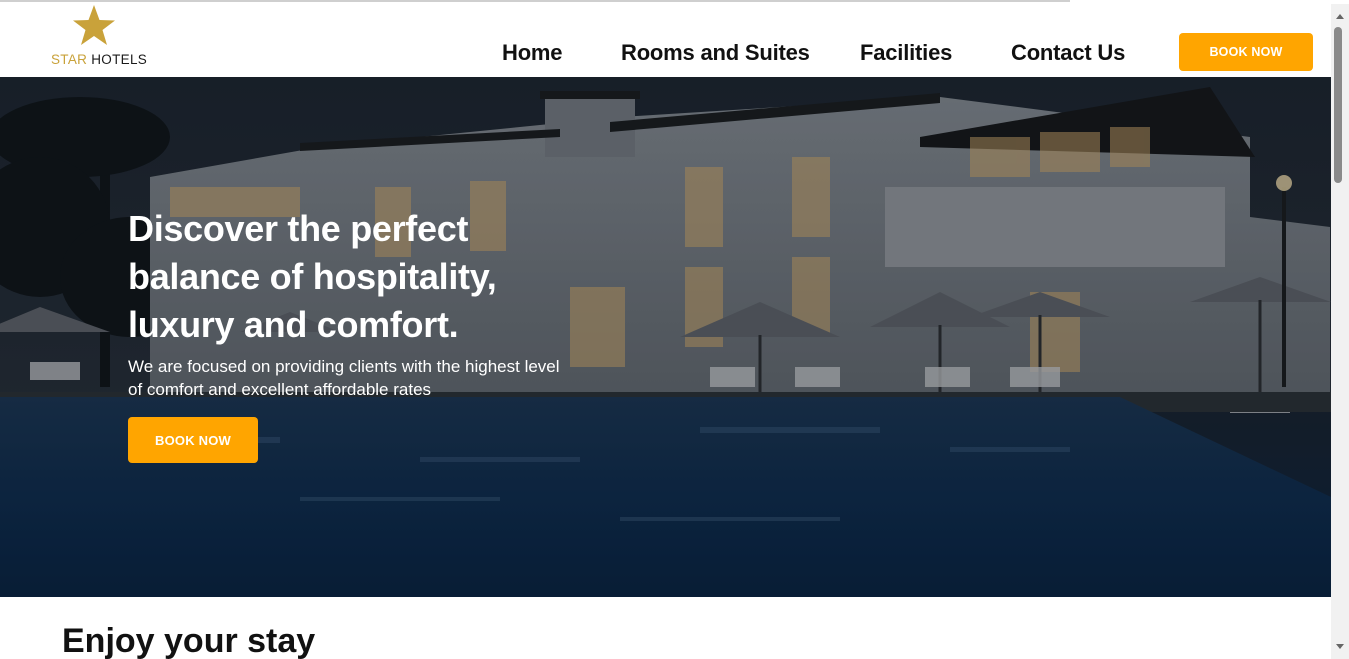  Describe the element at coordinates (1340, 16) in the screenshot. I see `scroll-up-arrow-icon` at that location.